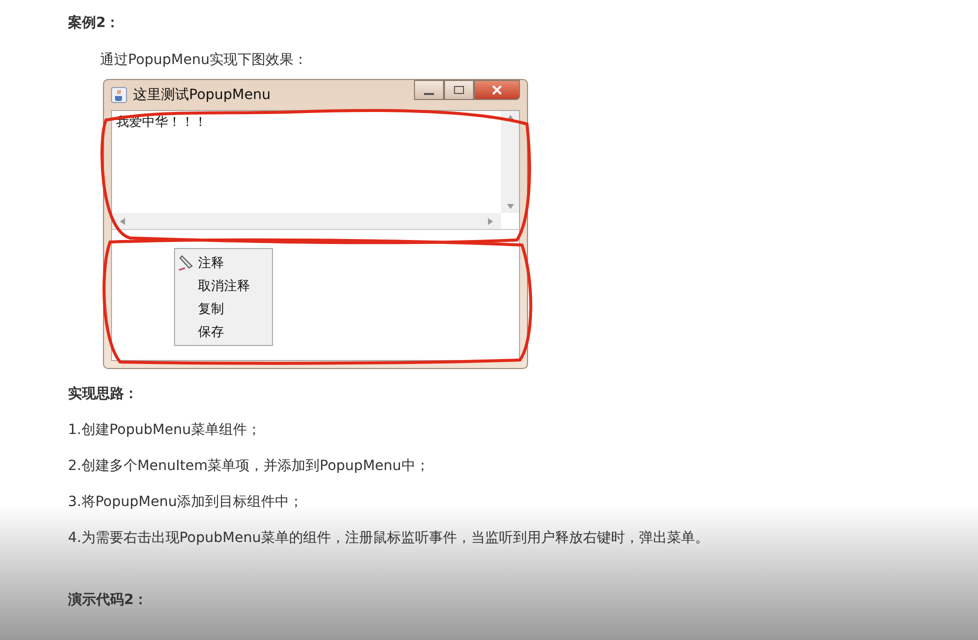 The width and height of the screenshot is (978, 640). Describe the element at coordinates (429, 90) in the screenshot. I see `minimize-button` at that location.